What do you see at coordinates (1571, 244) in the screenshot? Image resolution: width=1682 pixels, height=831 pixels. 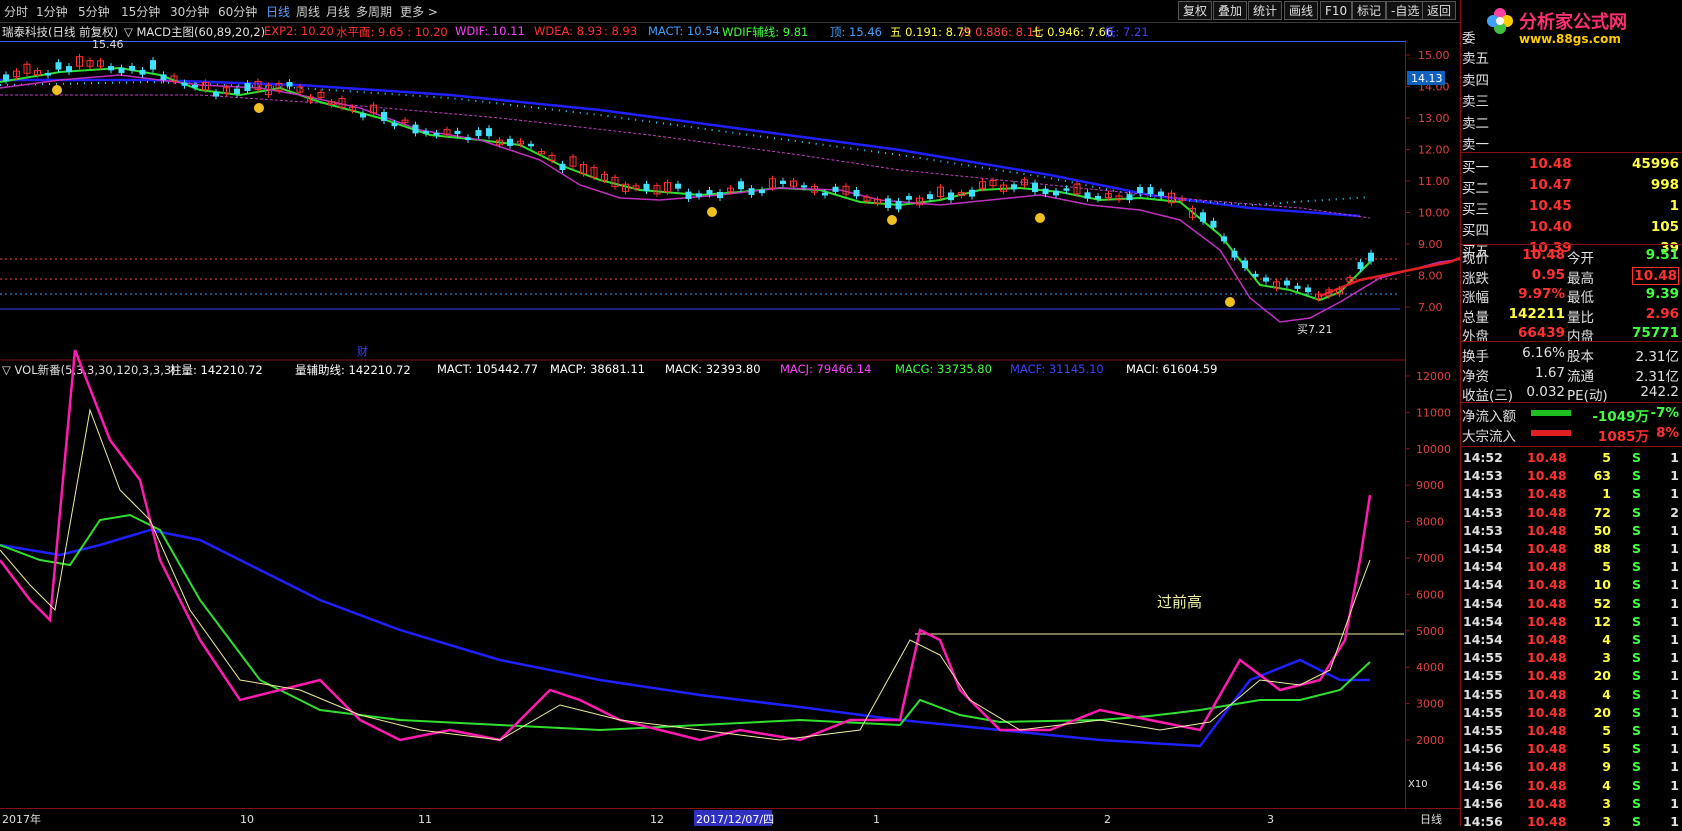 I see `divider` at bounding box center [1571, 244].